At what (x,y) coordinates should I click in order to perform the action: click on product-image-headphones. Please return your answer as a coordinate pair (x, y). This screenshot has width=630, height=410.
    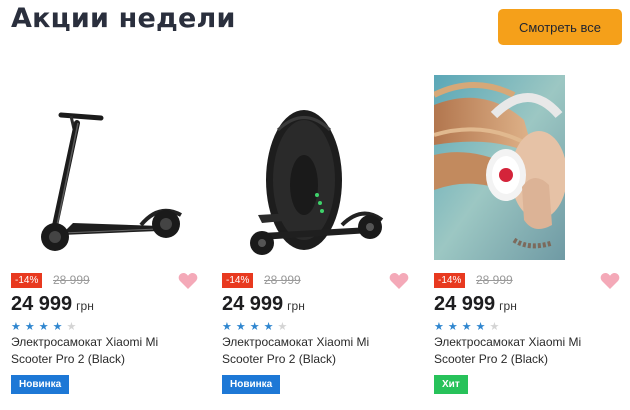
    Looking at the image, I should click on (521, 167).